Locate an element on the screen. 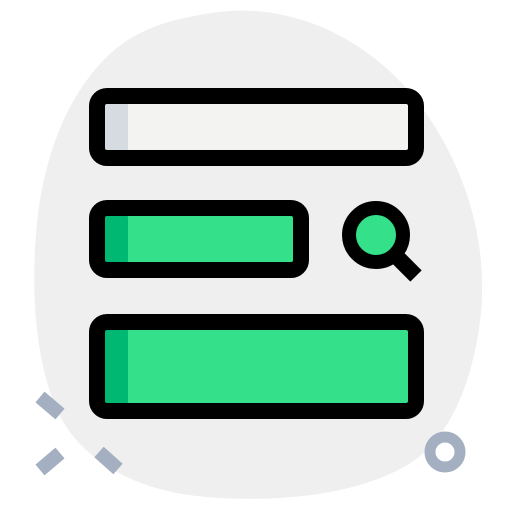 The height and width of the screenshot is (512, 512). ring-circle-icon is located at coordinates (445, 452).